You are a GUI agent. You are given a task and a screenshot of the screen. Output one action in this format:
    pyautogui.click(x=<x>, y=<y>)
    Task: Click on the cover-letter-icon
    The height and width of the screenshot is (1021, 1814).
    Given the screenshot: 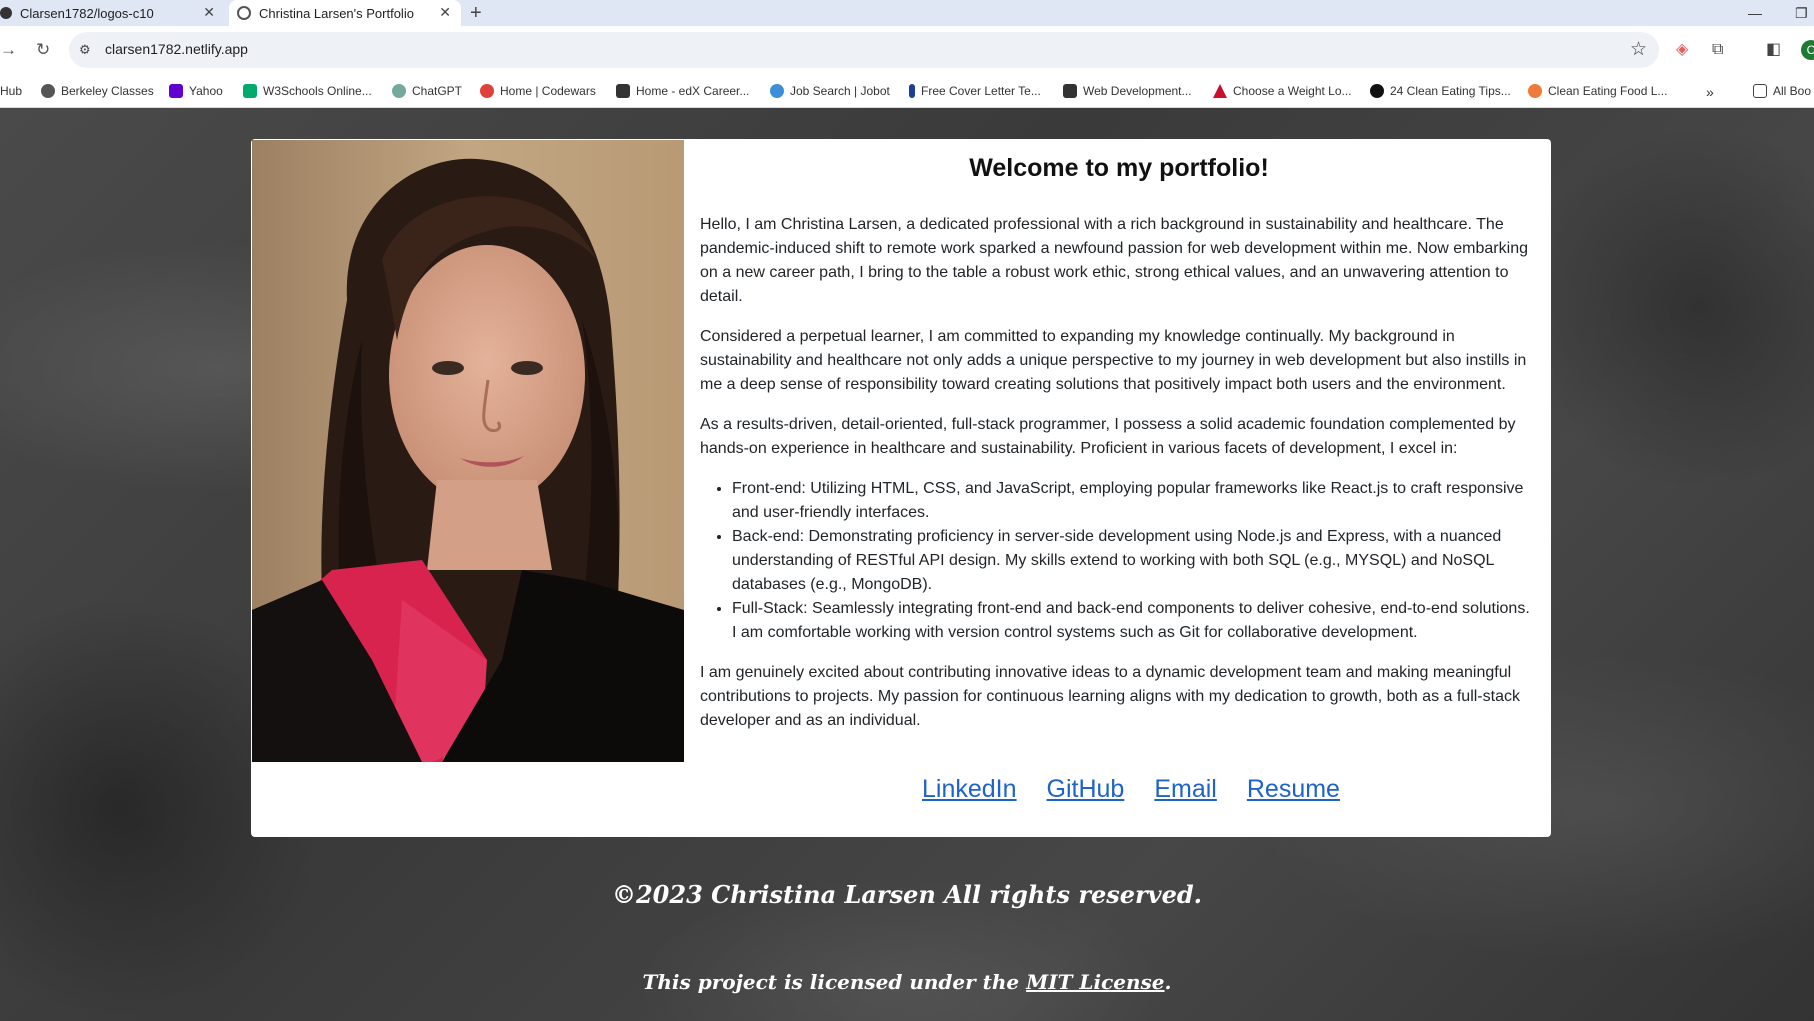 What is the action you would take?
    pyautogui.click(x=912, y=91)
    